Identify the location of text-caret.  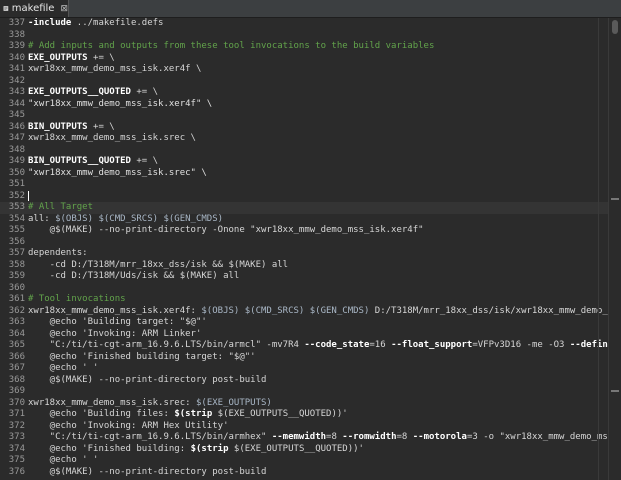
(28, 195).